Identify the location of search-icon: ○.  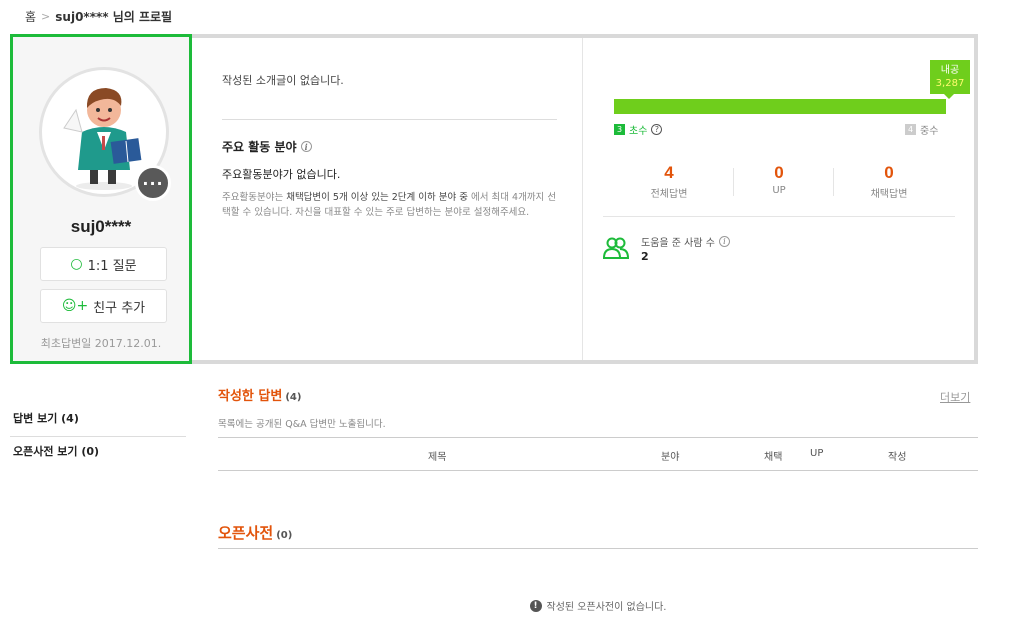
(76, 264).